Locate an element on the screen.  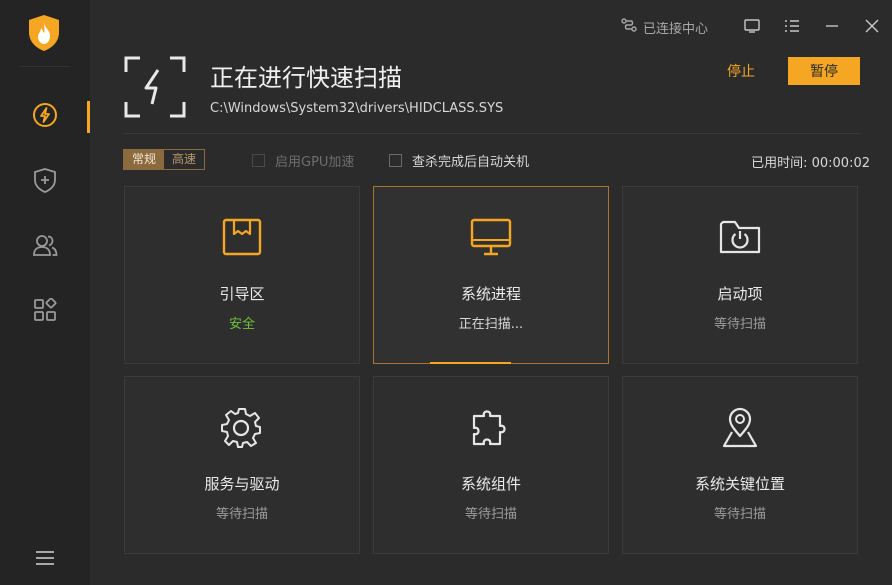
scan-card-name: 引导区 is located at coordinates (242, 294).